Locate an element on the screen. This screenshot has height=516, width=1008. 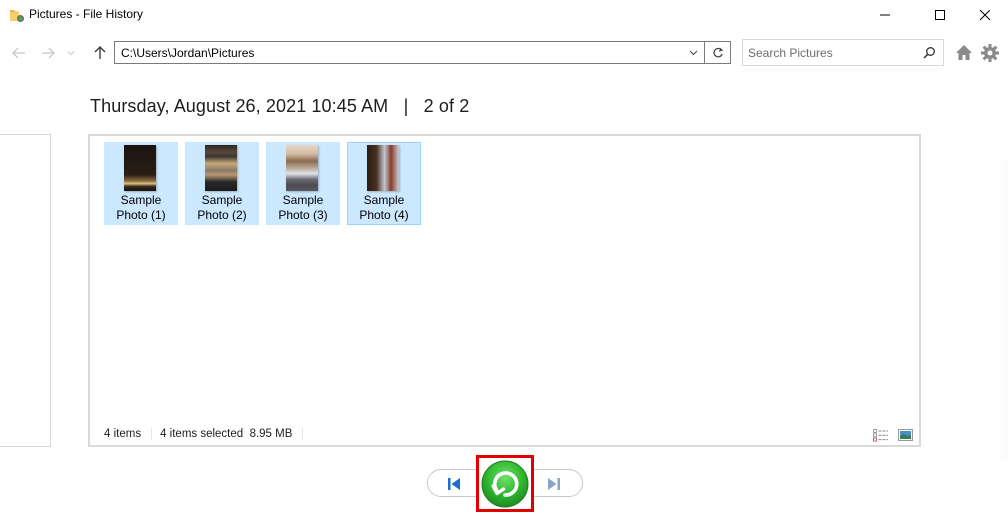
file-label: Sample Photo (1) is located at coordinates (141, 207).